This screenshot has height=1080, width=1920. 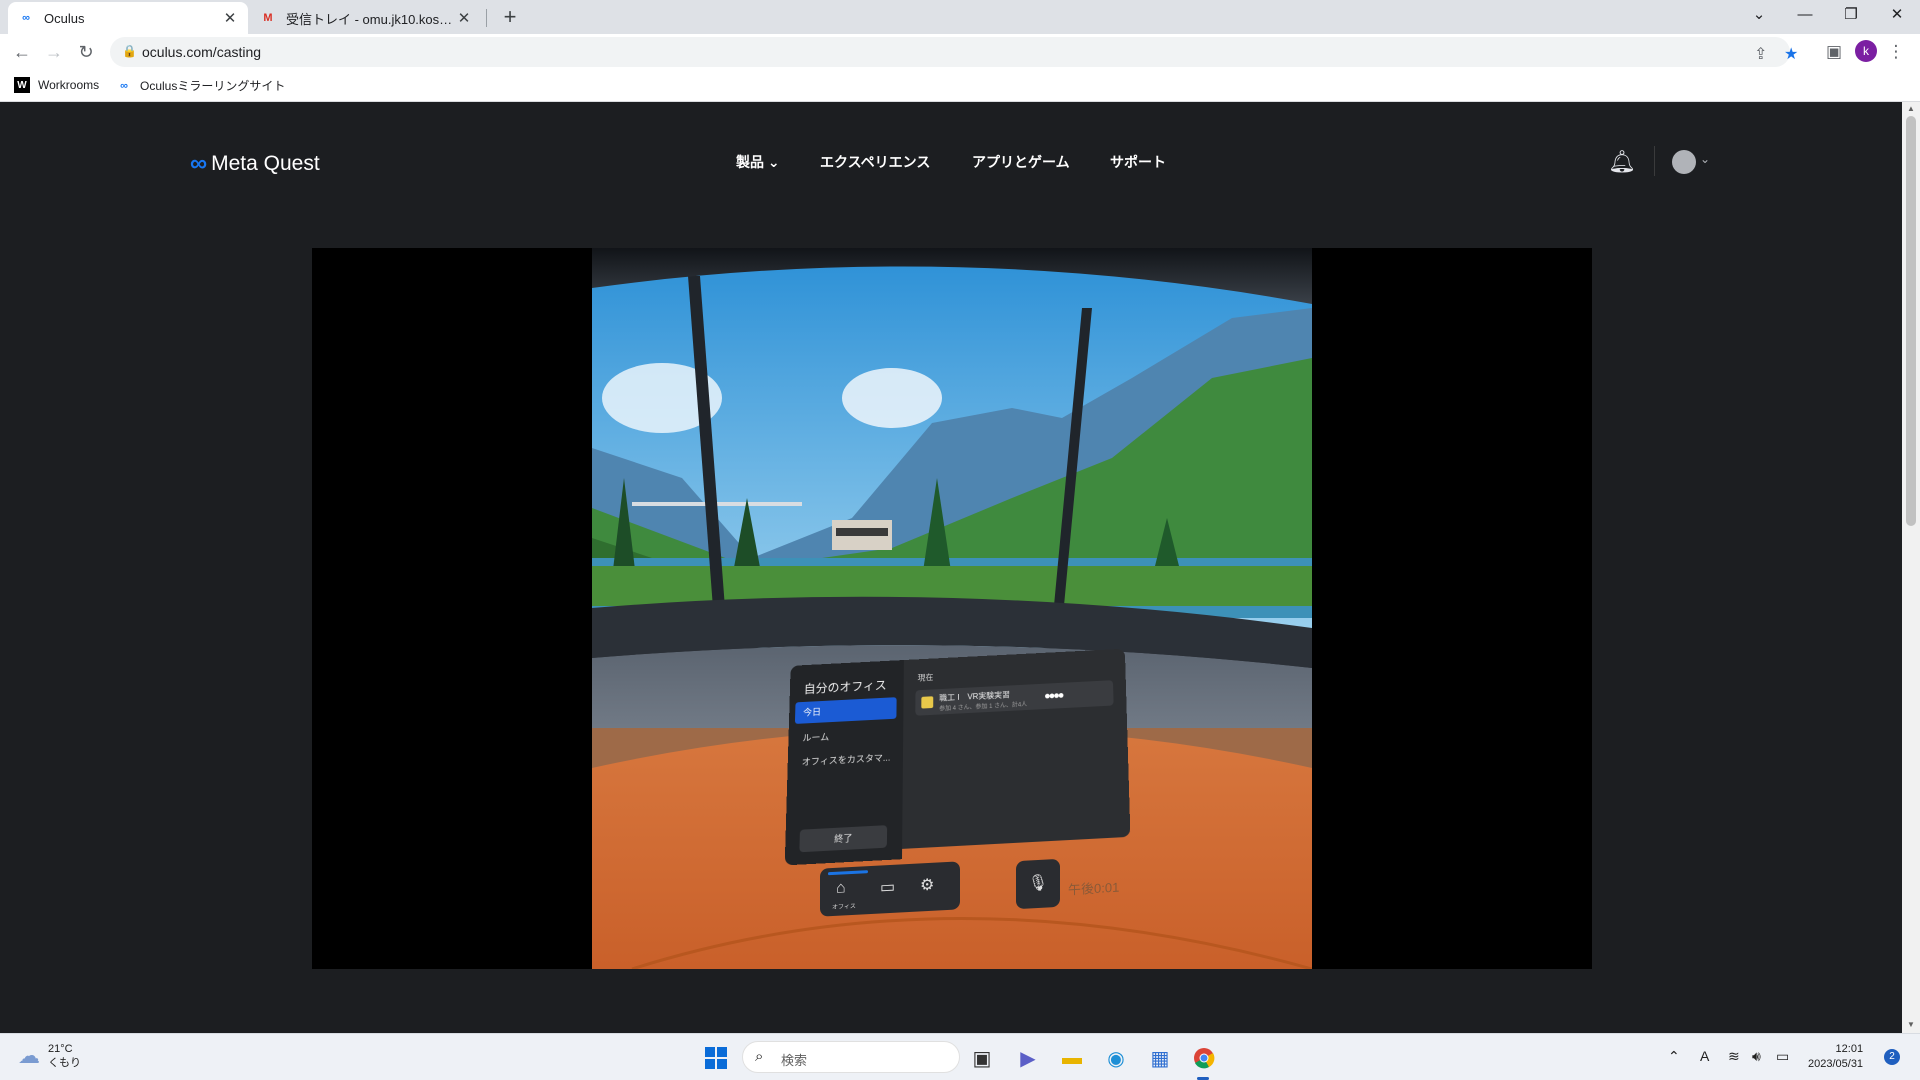 What do you see at coordinates (68, 85) in the screenshot?
I see `bookmark-label: Workrooms` at bounding box center [68, 85].